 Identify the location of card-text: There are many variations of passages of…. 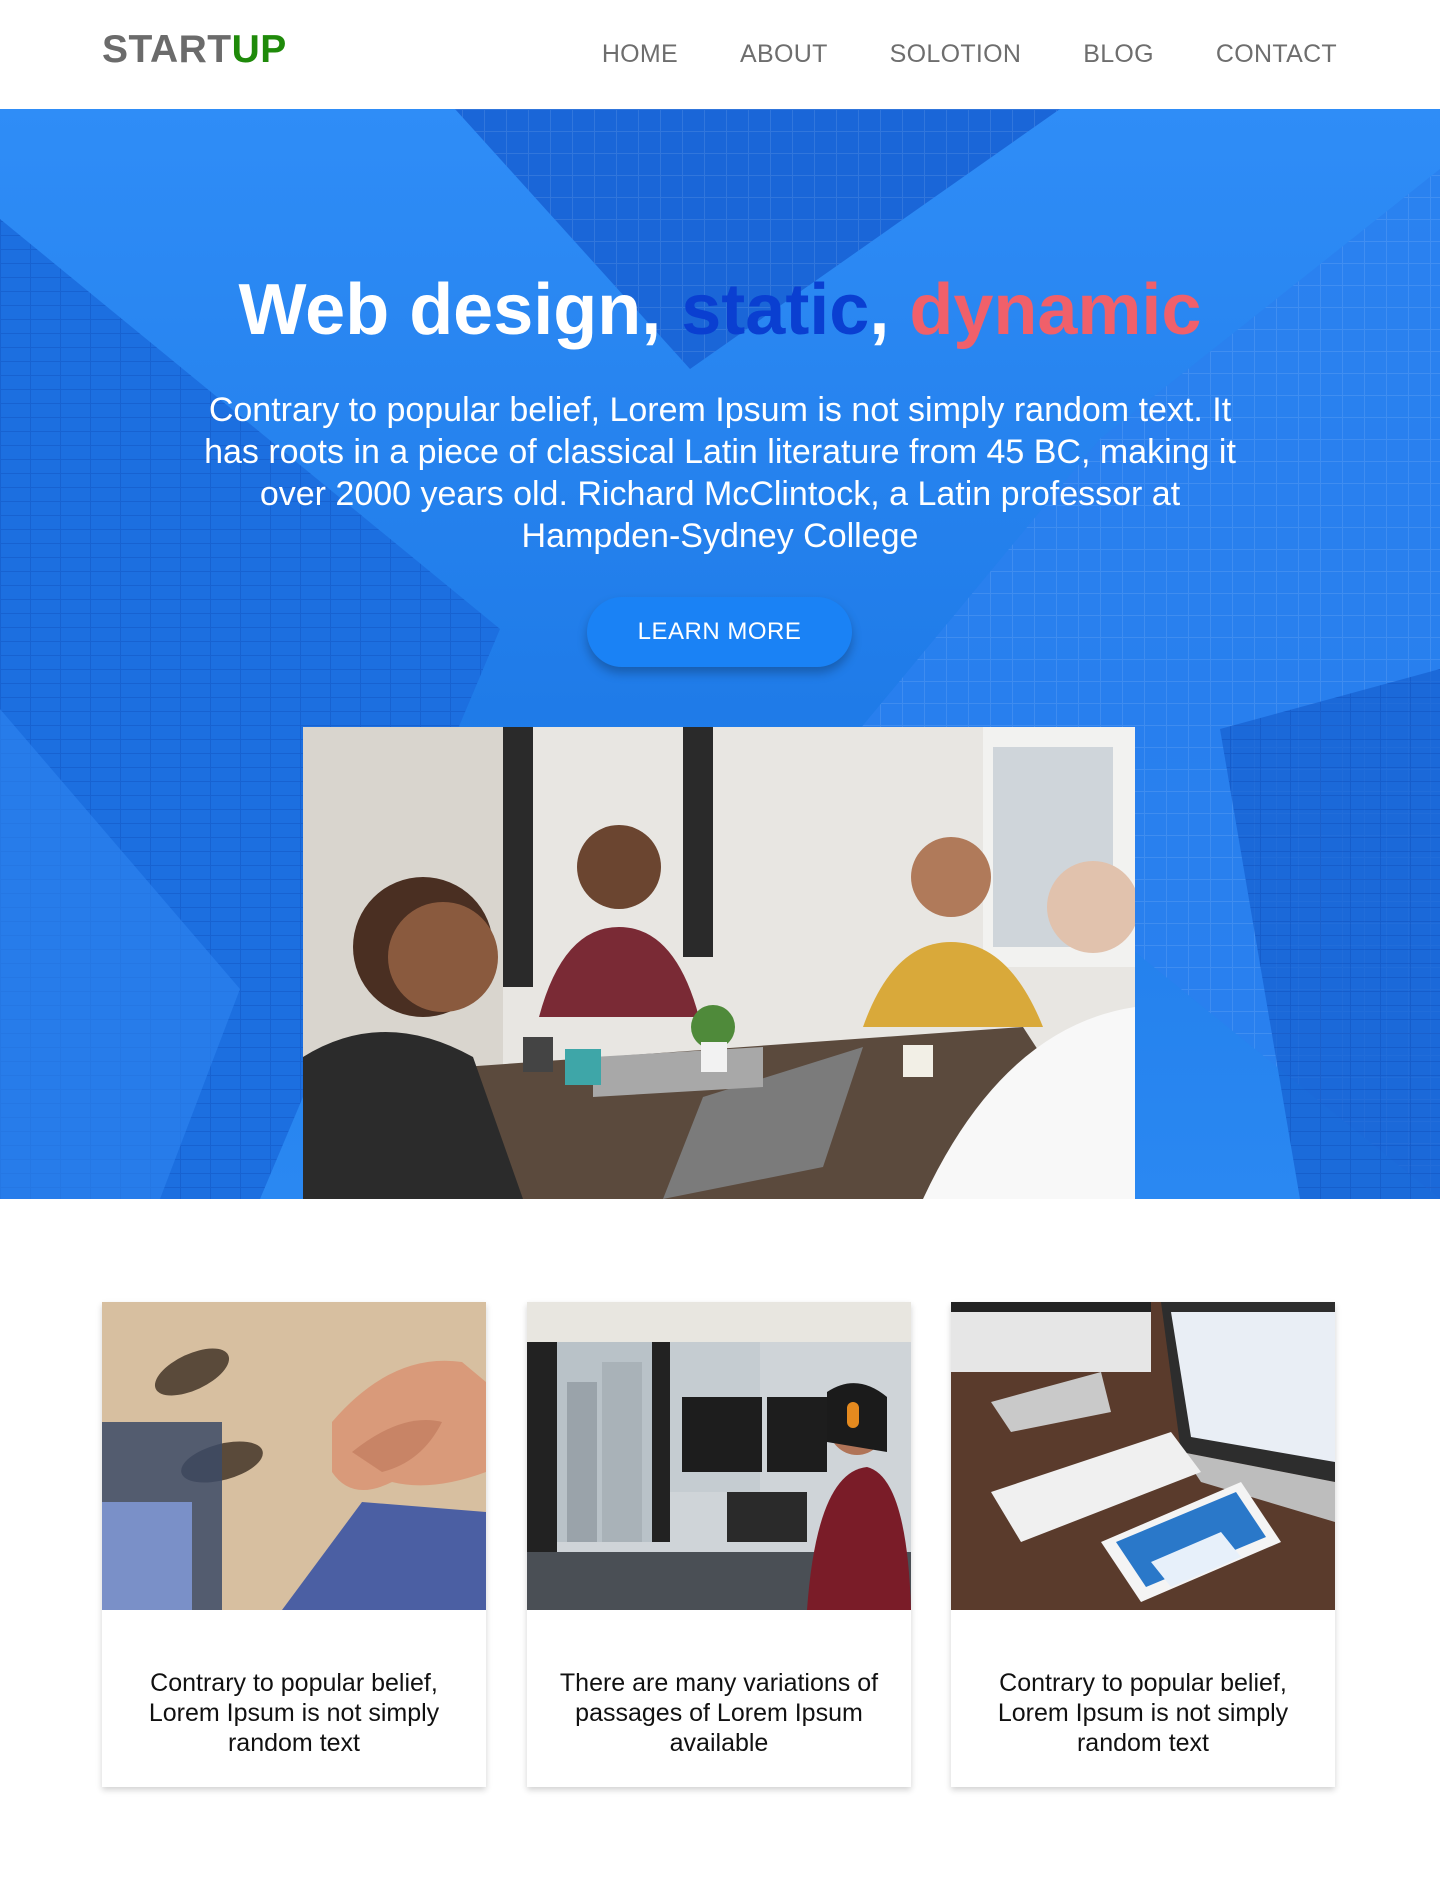
(719, 1713).